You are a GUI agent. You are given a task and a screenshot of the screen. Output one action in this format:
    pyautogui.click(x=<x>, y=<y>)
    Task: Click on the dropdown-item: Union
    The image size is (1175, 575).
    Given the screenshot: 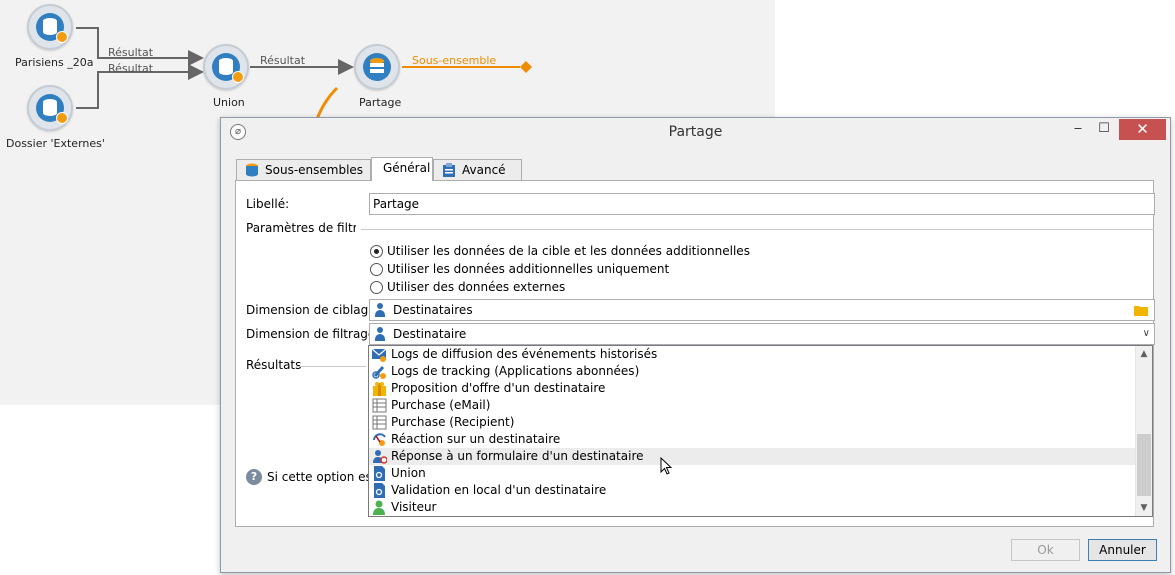 What is the action you would take?
    pyautogui.click(x=752, y=473)
    